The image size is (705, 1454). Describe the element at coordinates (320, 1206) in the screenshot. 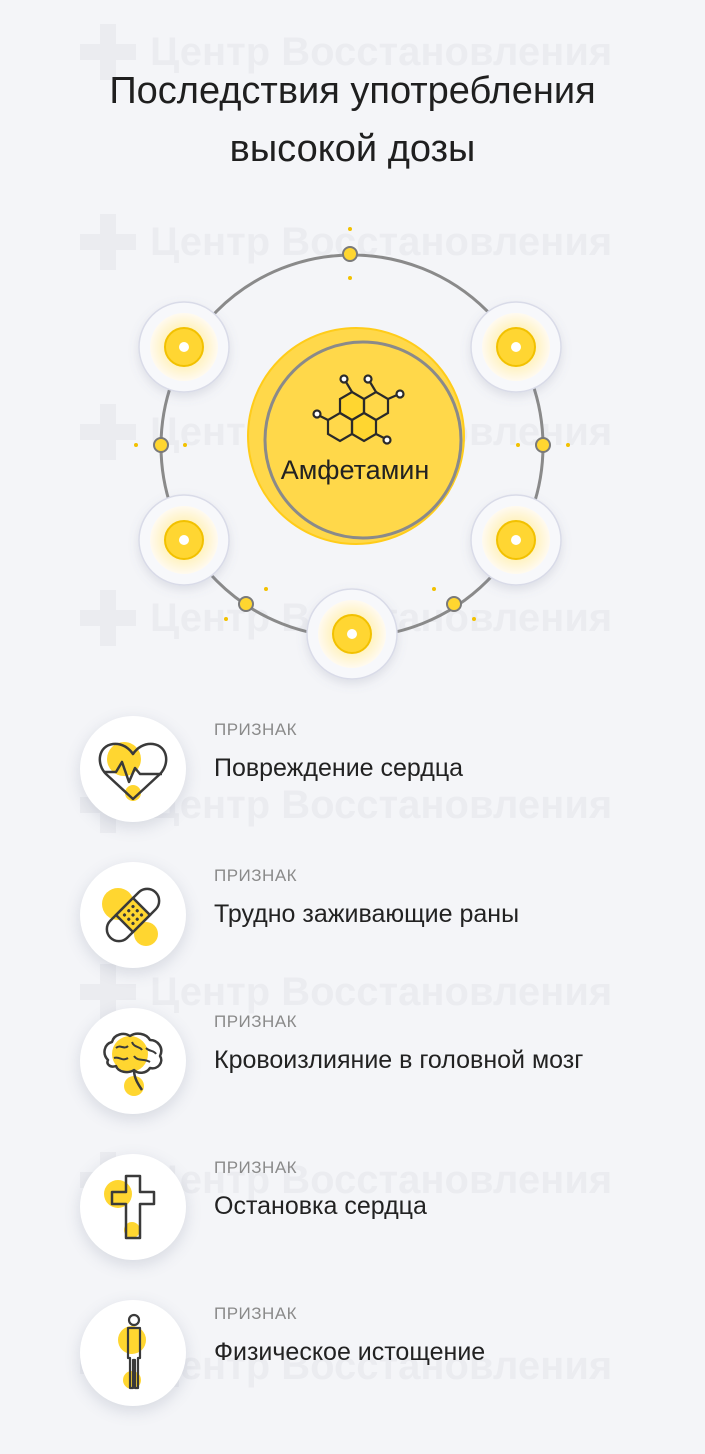

I see `sign-text: Остановка сердца` at that location.